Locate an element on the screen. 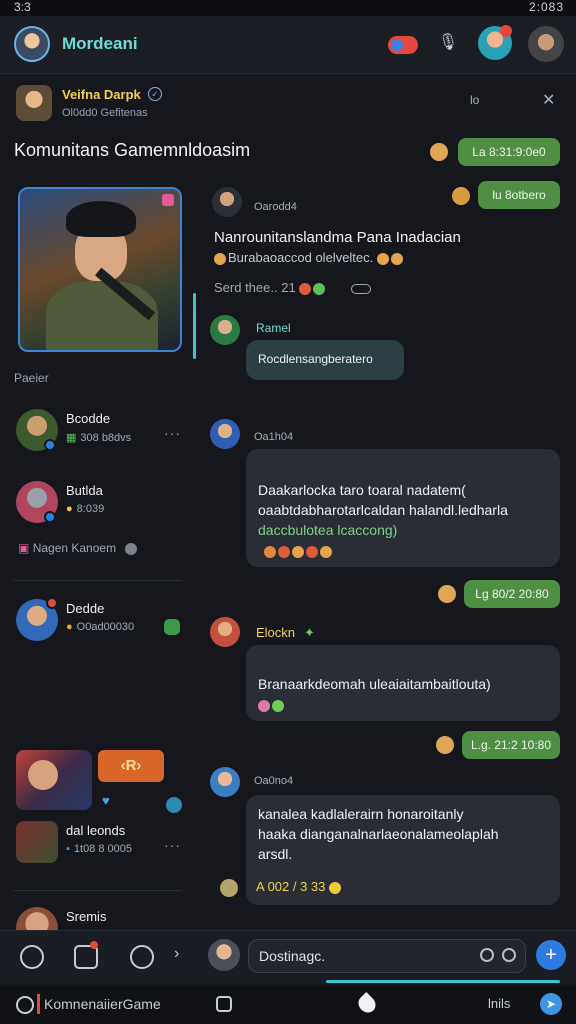 The image size is (576, 1024). message-meta: Serd thee.. 21 is located at coordinates (292, 287).